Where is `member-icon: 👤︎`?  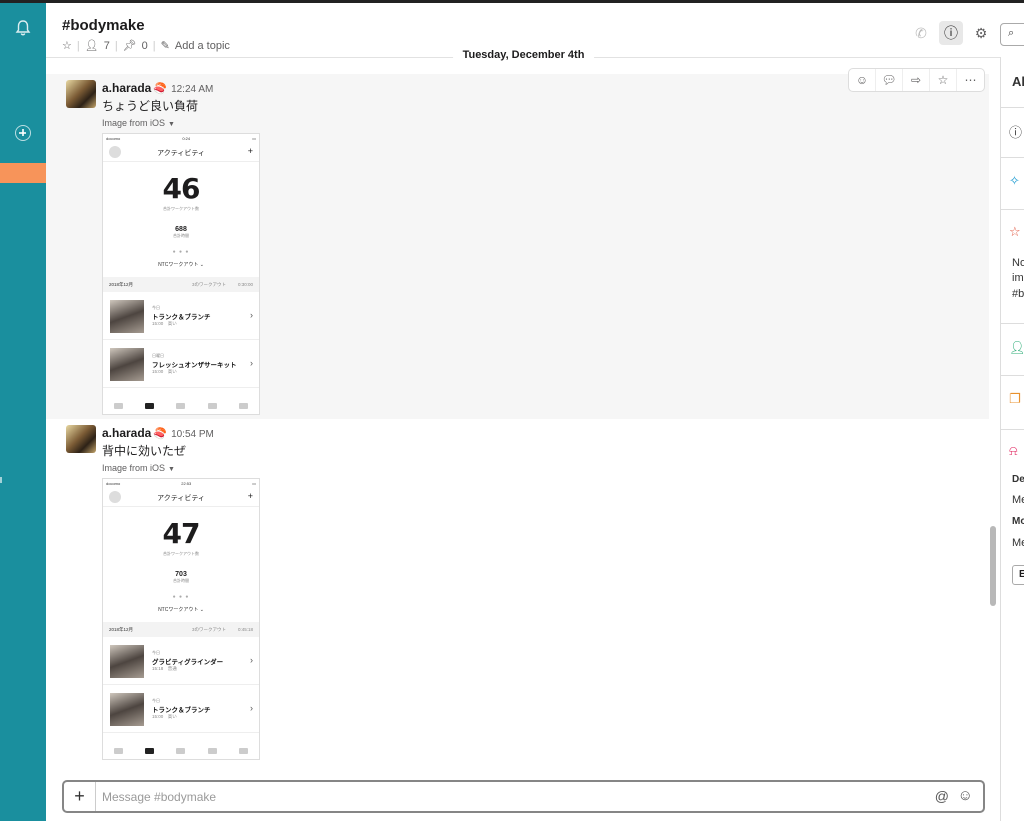
member-icon: 👤︎ is located at coordinates (1016, 348).